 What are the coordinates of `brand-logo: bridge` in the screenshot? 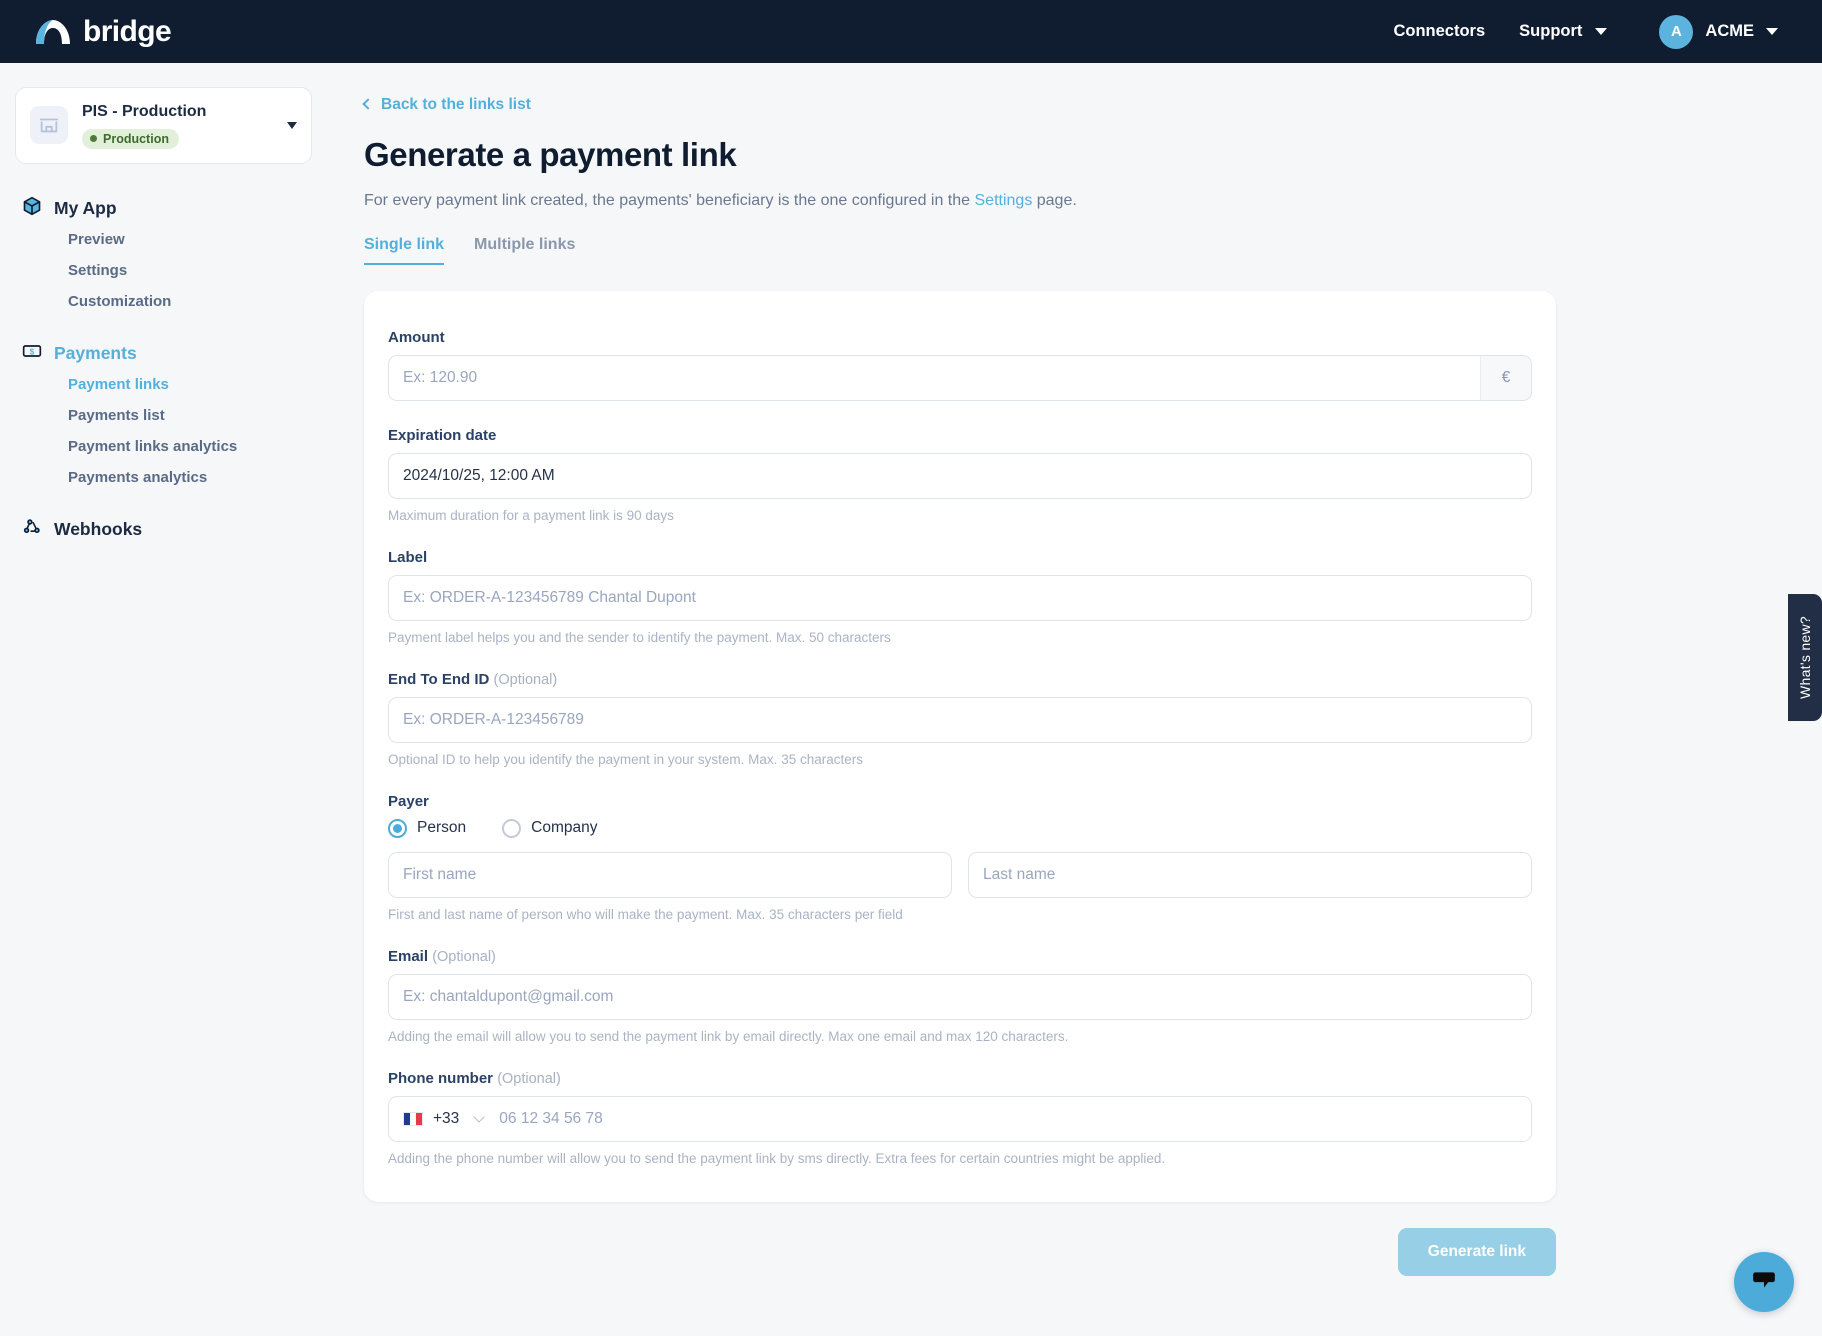 It's located at (103, 31).